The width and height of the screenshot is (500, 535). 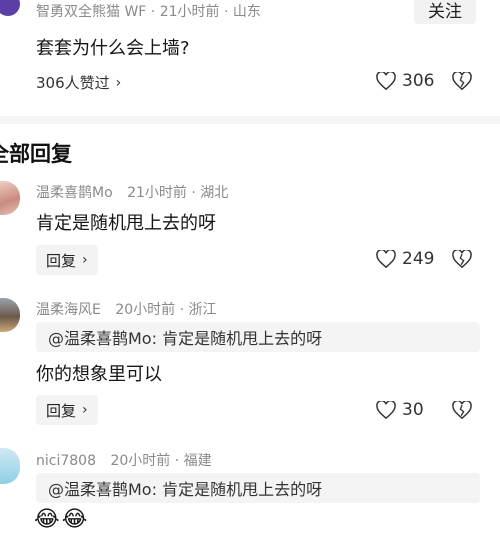 I want to click on top-comment-text: 套套为什么会上墙?, so click(x=113, y=48).